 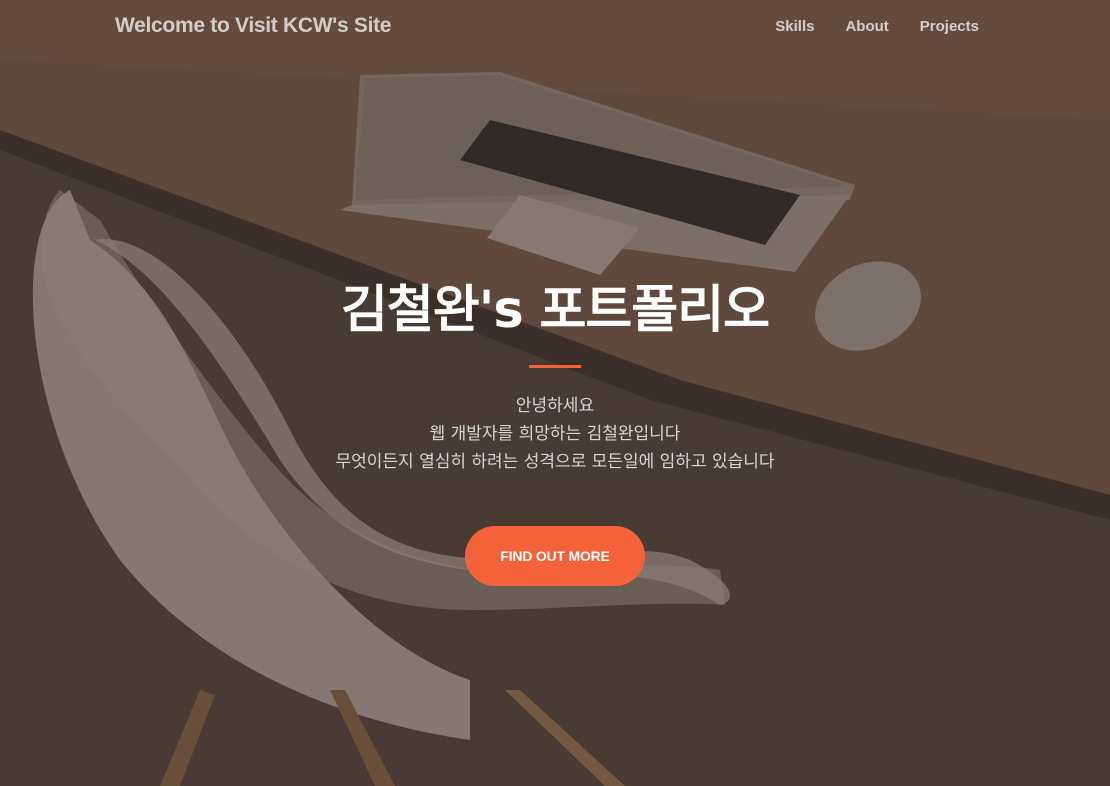 I want to click on intro-line: 웹 개발자를 희망하는 김철완입니다, so click(x=555, y=434).